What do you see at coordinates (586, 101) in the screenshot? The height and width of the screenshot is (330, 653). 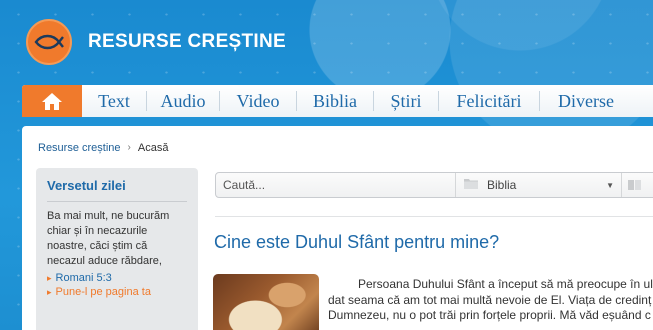 I see `nav-item-diverse: Diverse` at bounding box center [586, 101].